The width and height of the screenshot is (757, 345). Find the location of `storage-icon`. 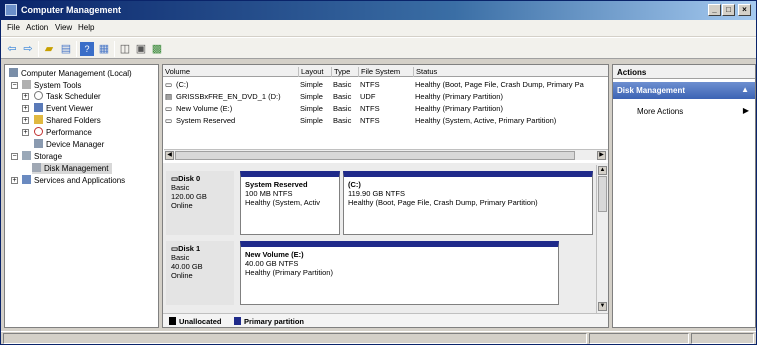

storage-icon is located at coordinates (26, 155).